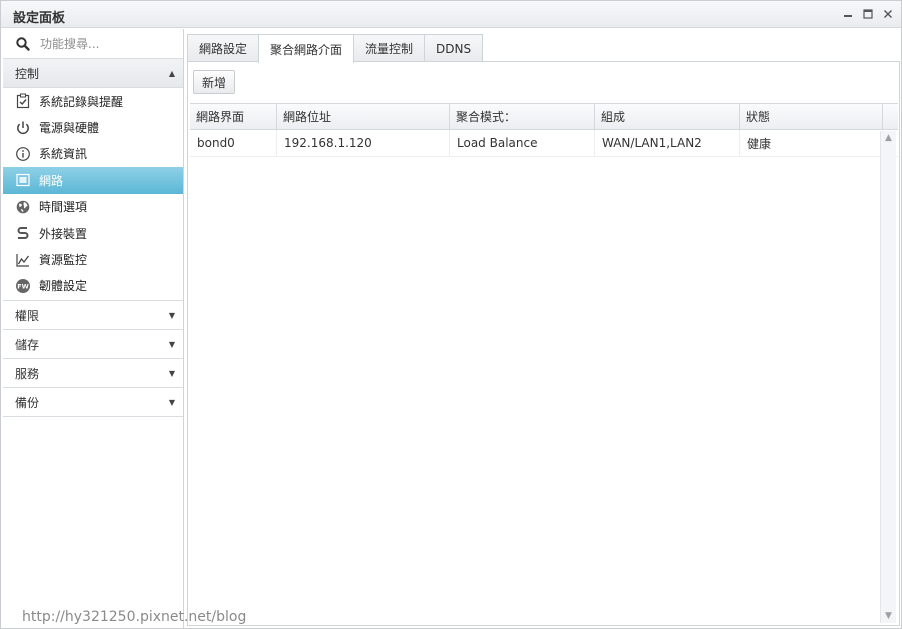 The width and height of the screenshot is (902, 629). I want to click on sidebar-item-time: 時間選項, so click(93, 207).